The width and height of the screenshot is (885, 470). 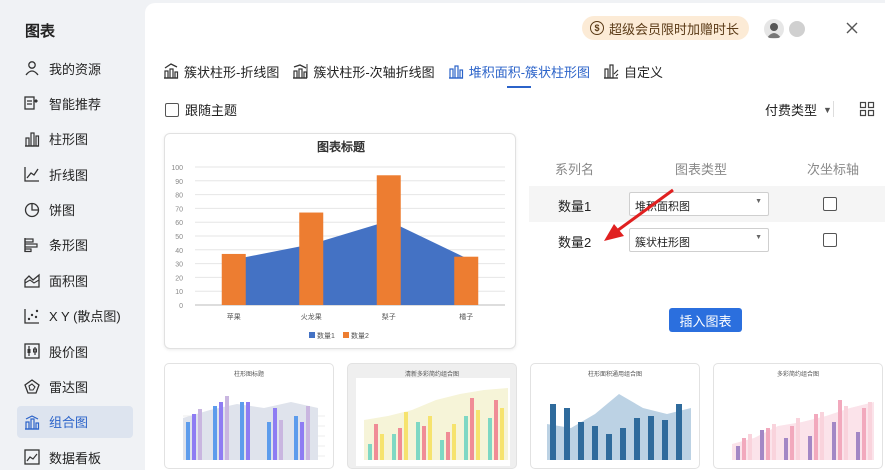 I want to click on y-tick-label: 30, so click(x=179, y=265).